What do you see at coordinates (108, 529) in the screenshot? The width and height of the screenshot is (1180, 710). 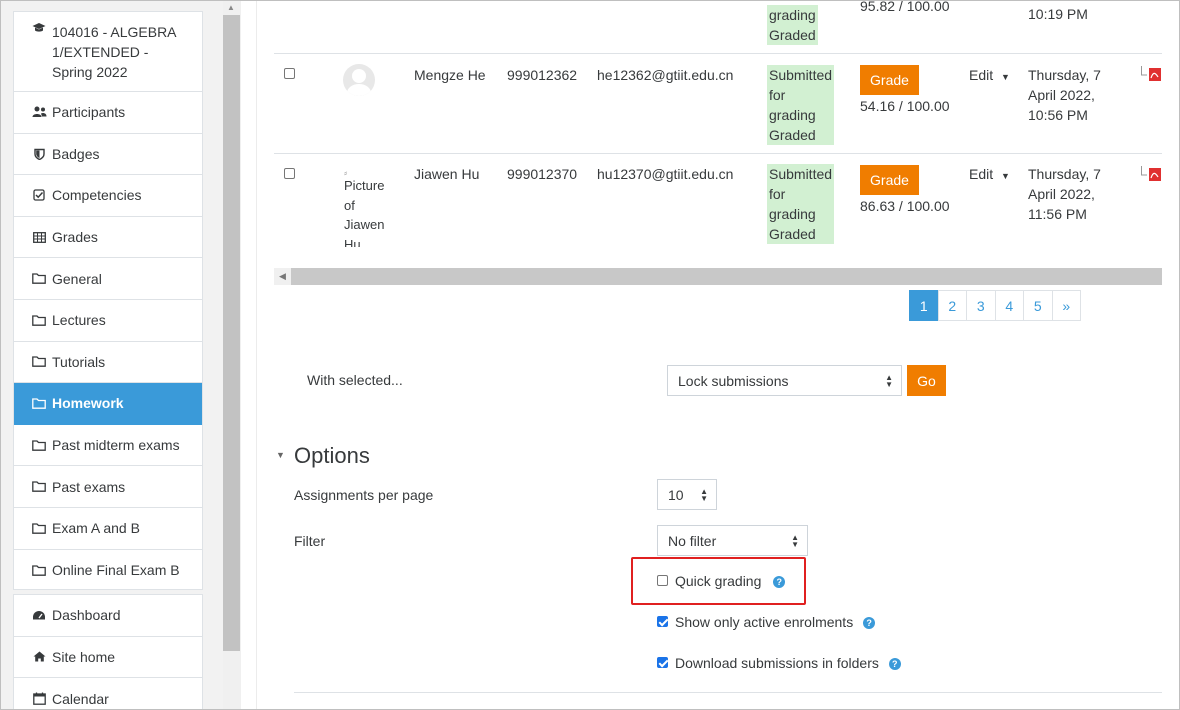 I see `nav-item-exam-a-and-b: Exam A and B` at bounding box center [108, 529].